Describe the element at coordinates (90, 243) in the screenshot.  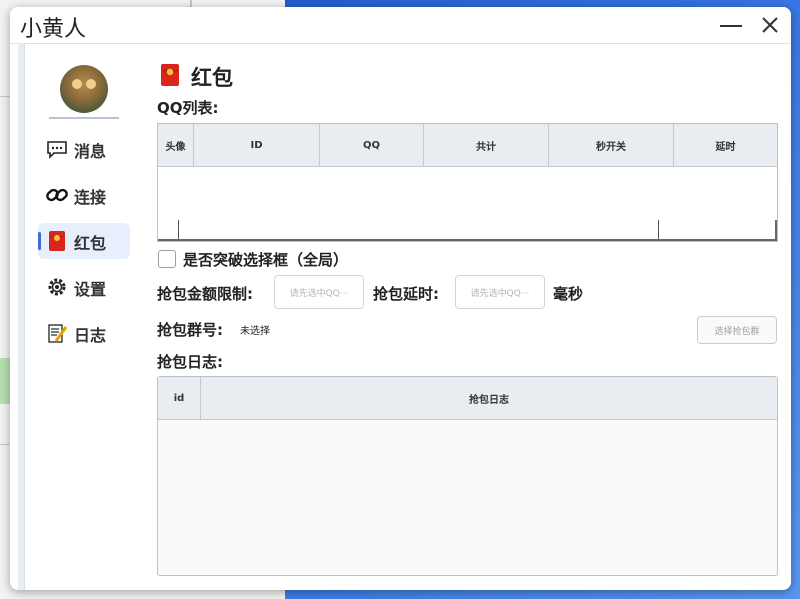
I see `sidebar-item-label: 红包` at that location.